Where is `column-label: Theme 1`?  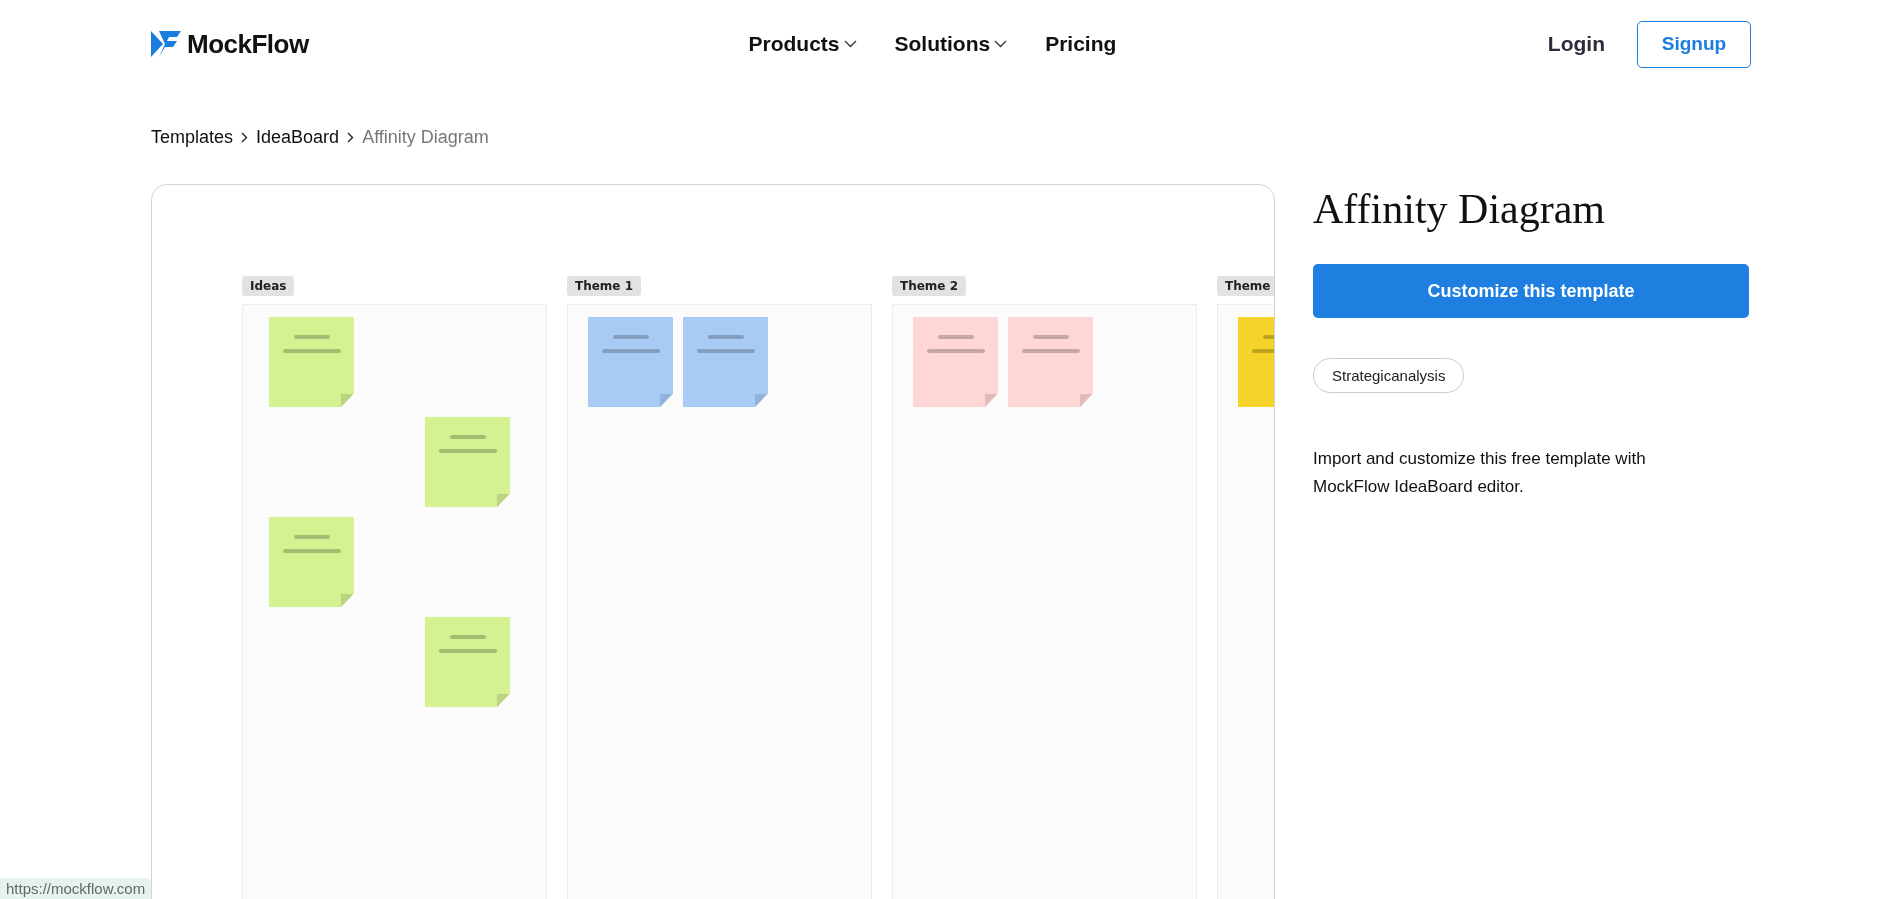
column-label: Theme 1 is located at coordinates (604, 286).